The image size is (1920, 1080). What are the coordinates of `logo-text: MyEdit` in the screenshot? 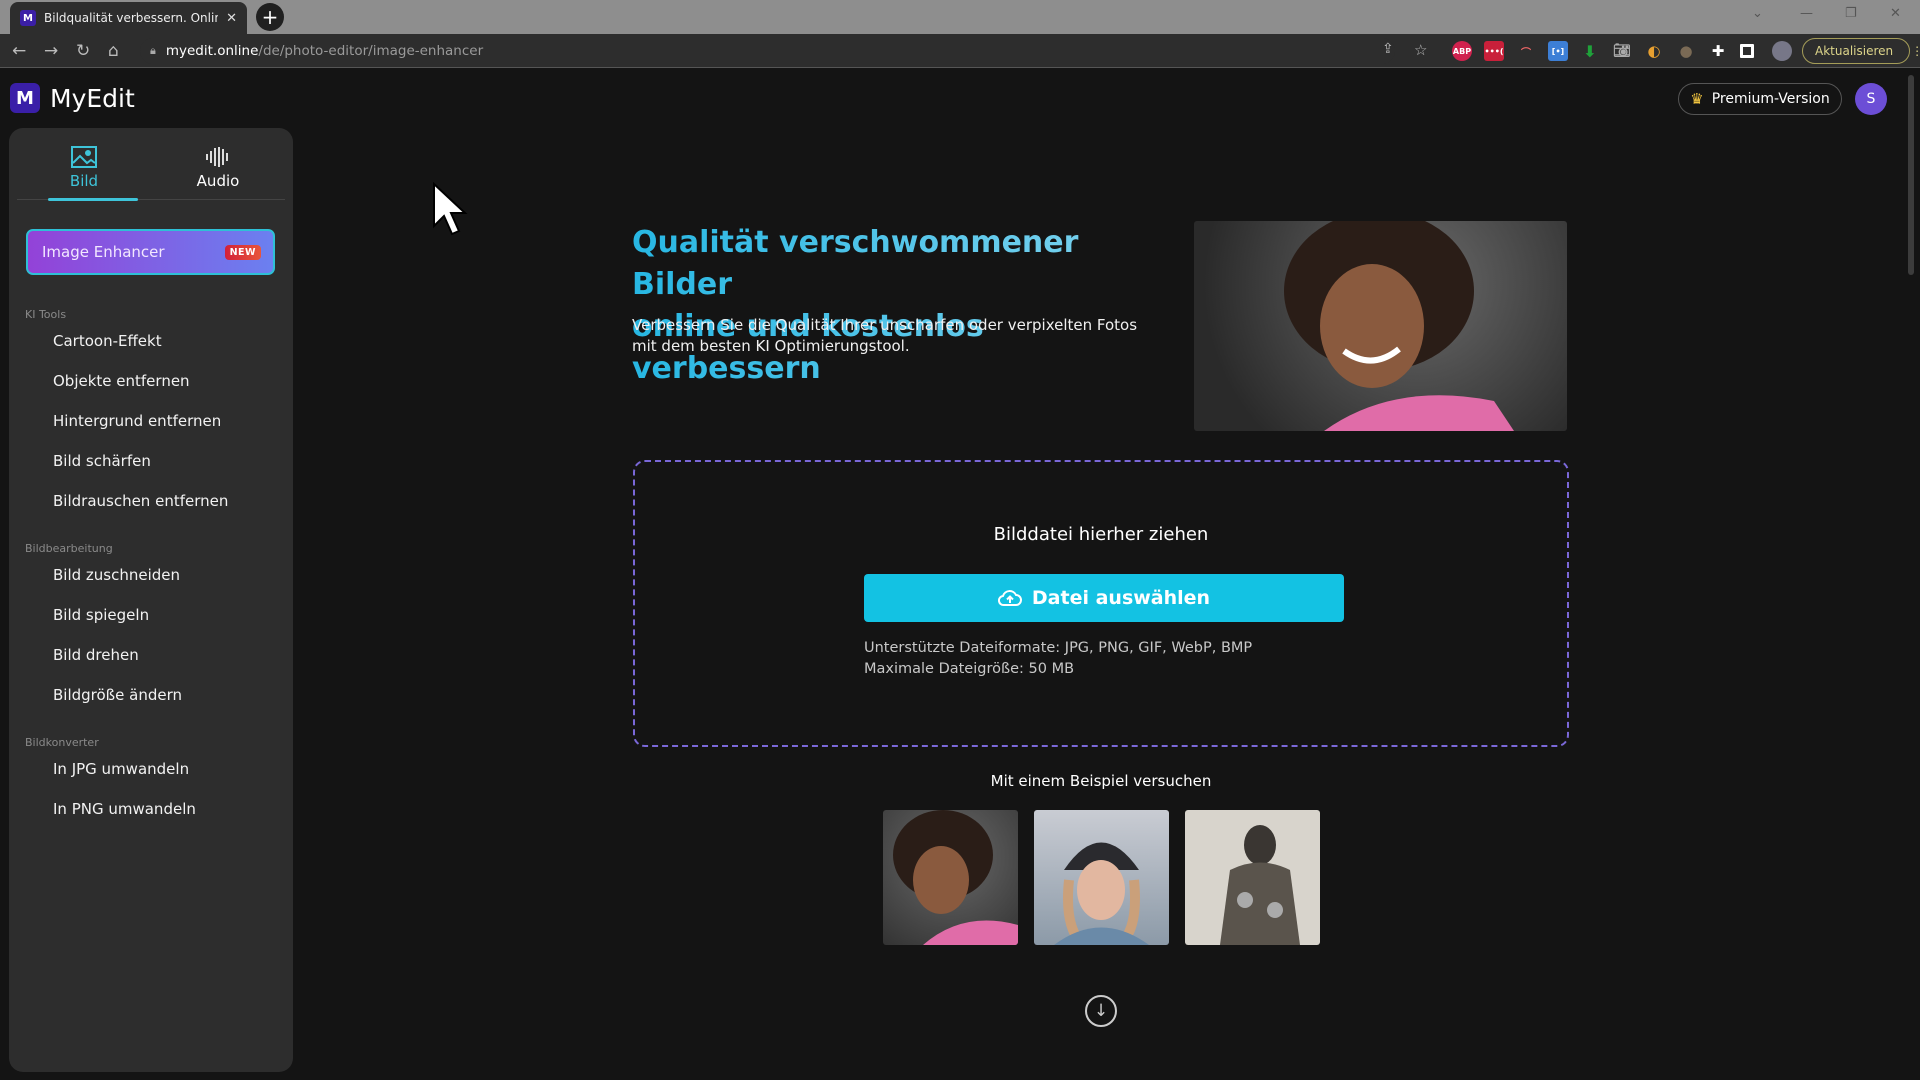 It's located at (92, 98).